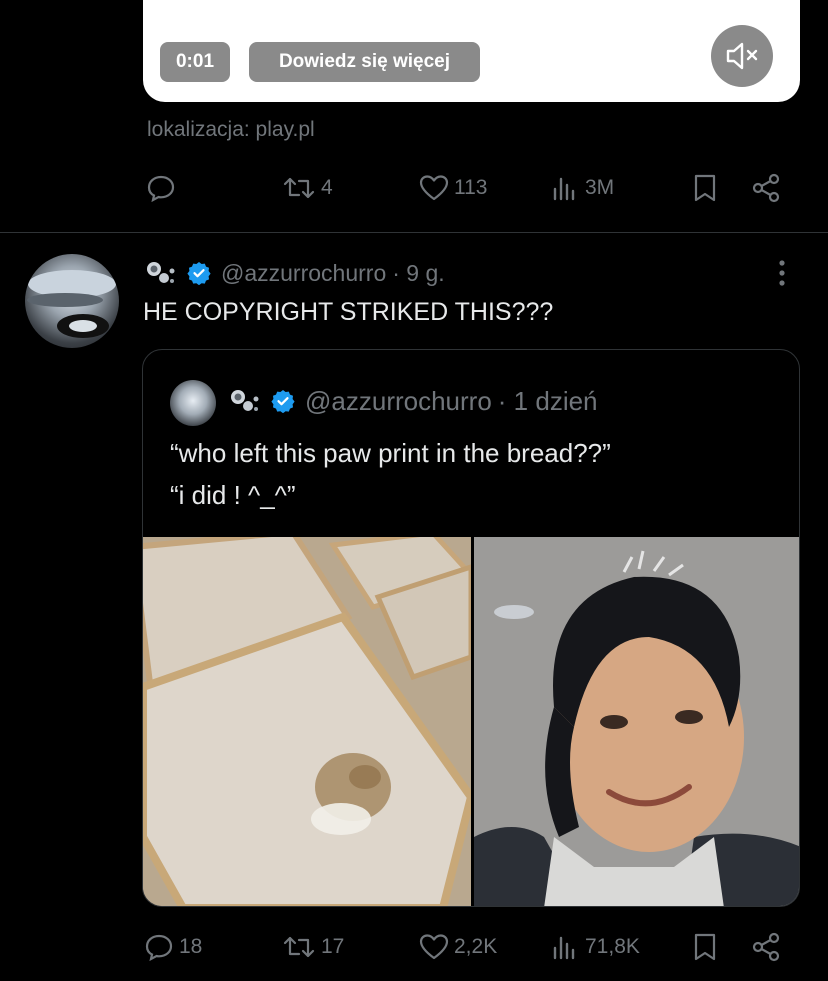  Describe the element at coordinates (71, 304) in the screenshot. I see `avatar-image` at that location.